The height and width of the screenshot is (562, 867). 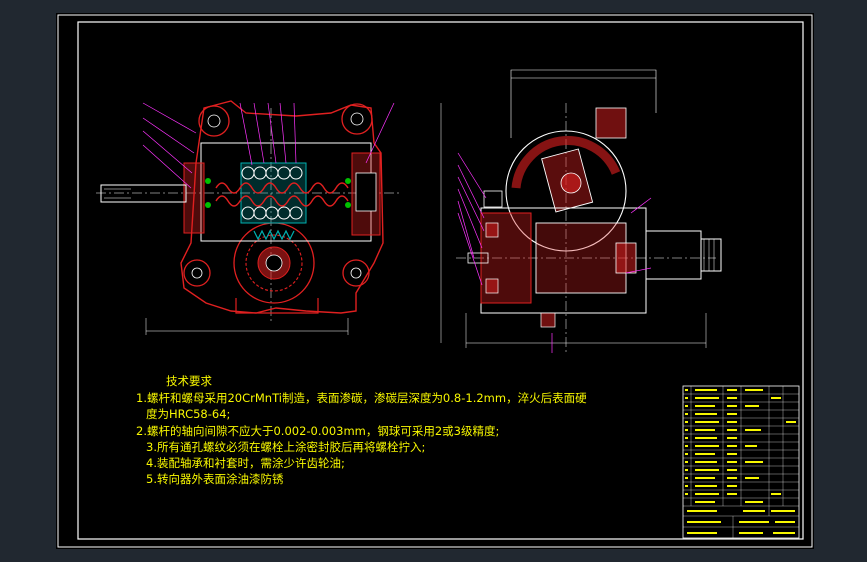 I want to click on output-shaft, so click(x=673, y=255).